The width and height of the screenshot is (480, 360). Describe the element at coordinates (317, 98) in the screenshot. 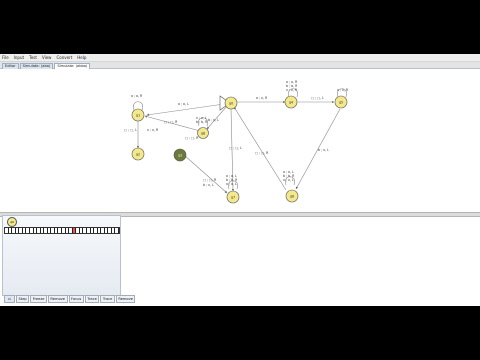

I see `label-q4-q5: □ ; □, L` at that location.